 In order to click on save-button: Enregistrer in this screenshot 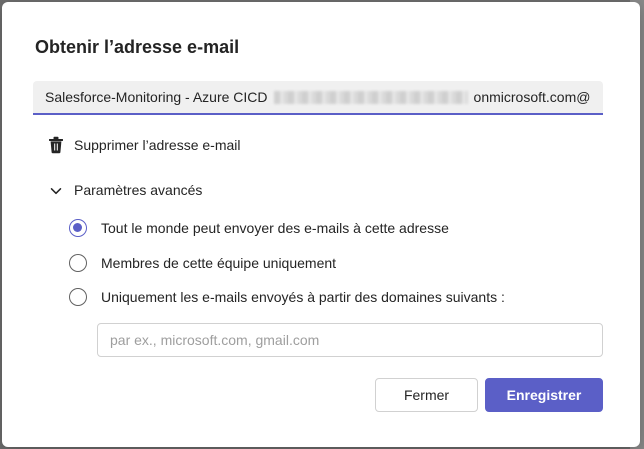, I will do `click(544, 395)`.